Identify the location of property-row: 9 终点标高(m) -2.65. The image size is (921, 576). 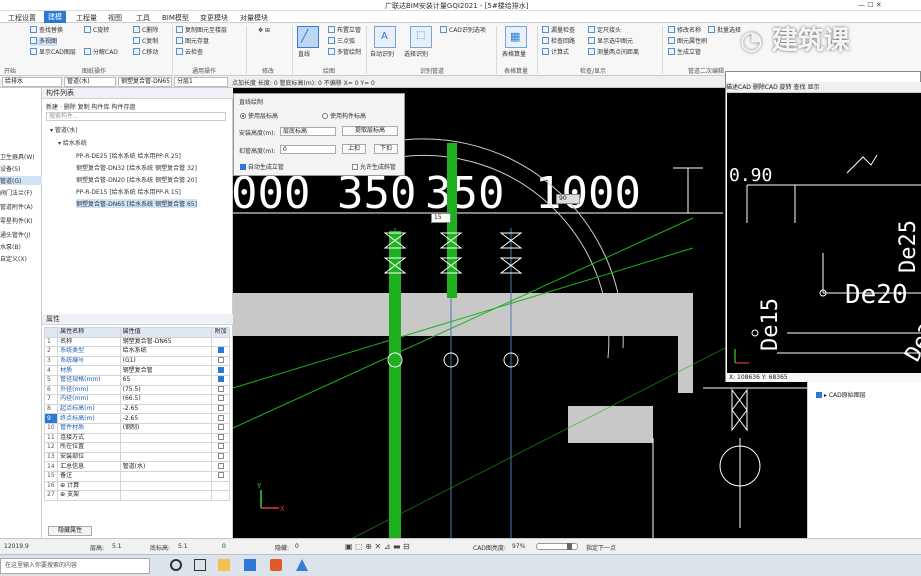
(136, 418).